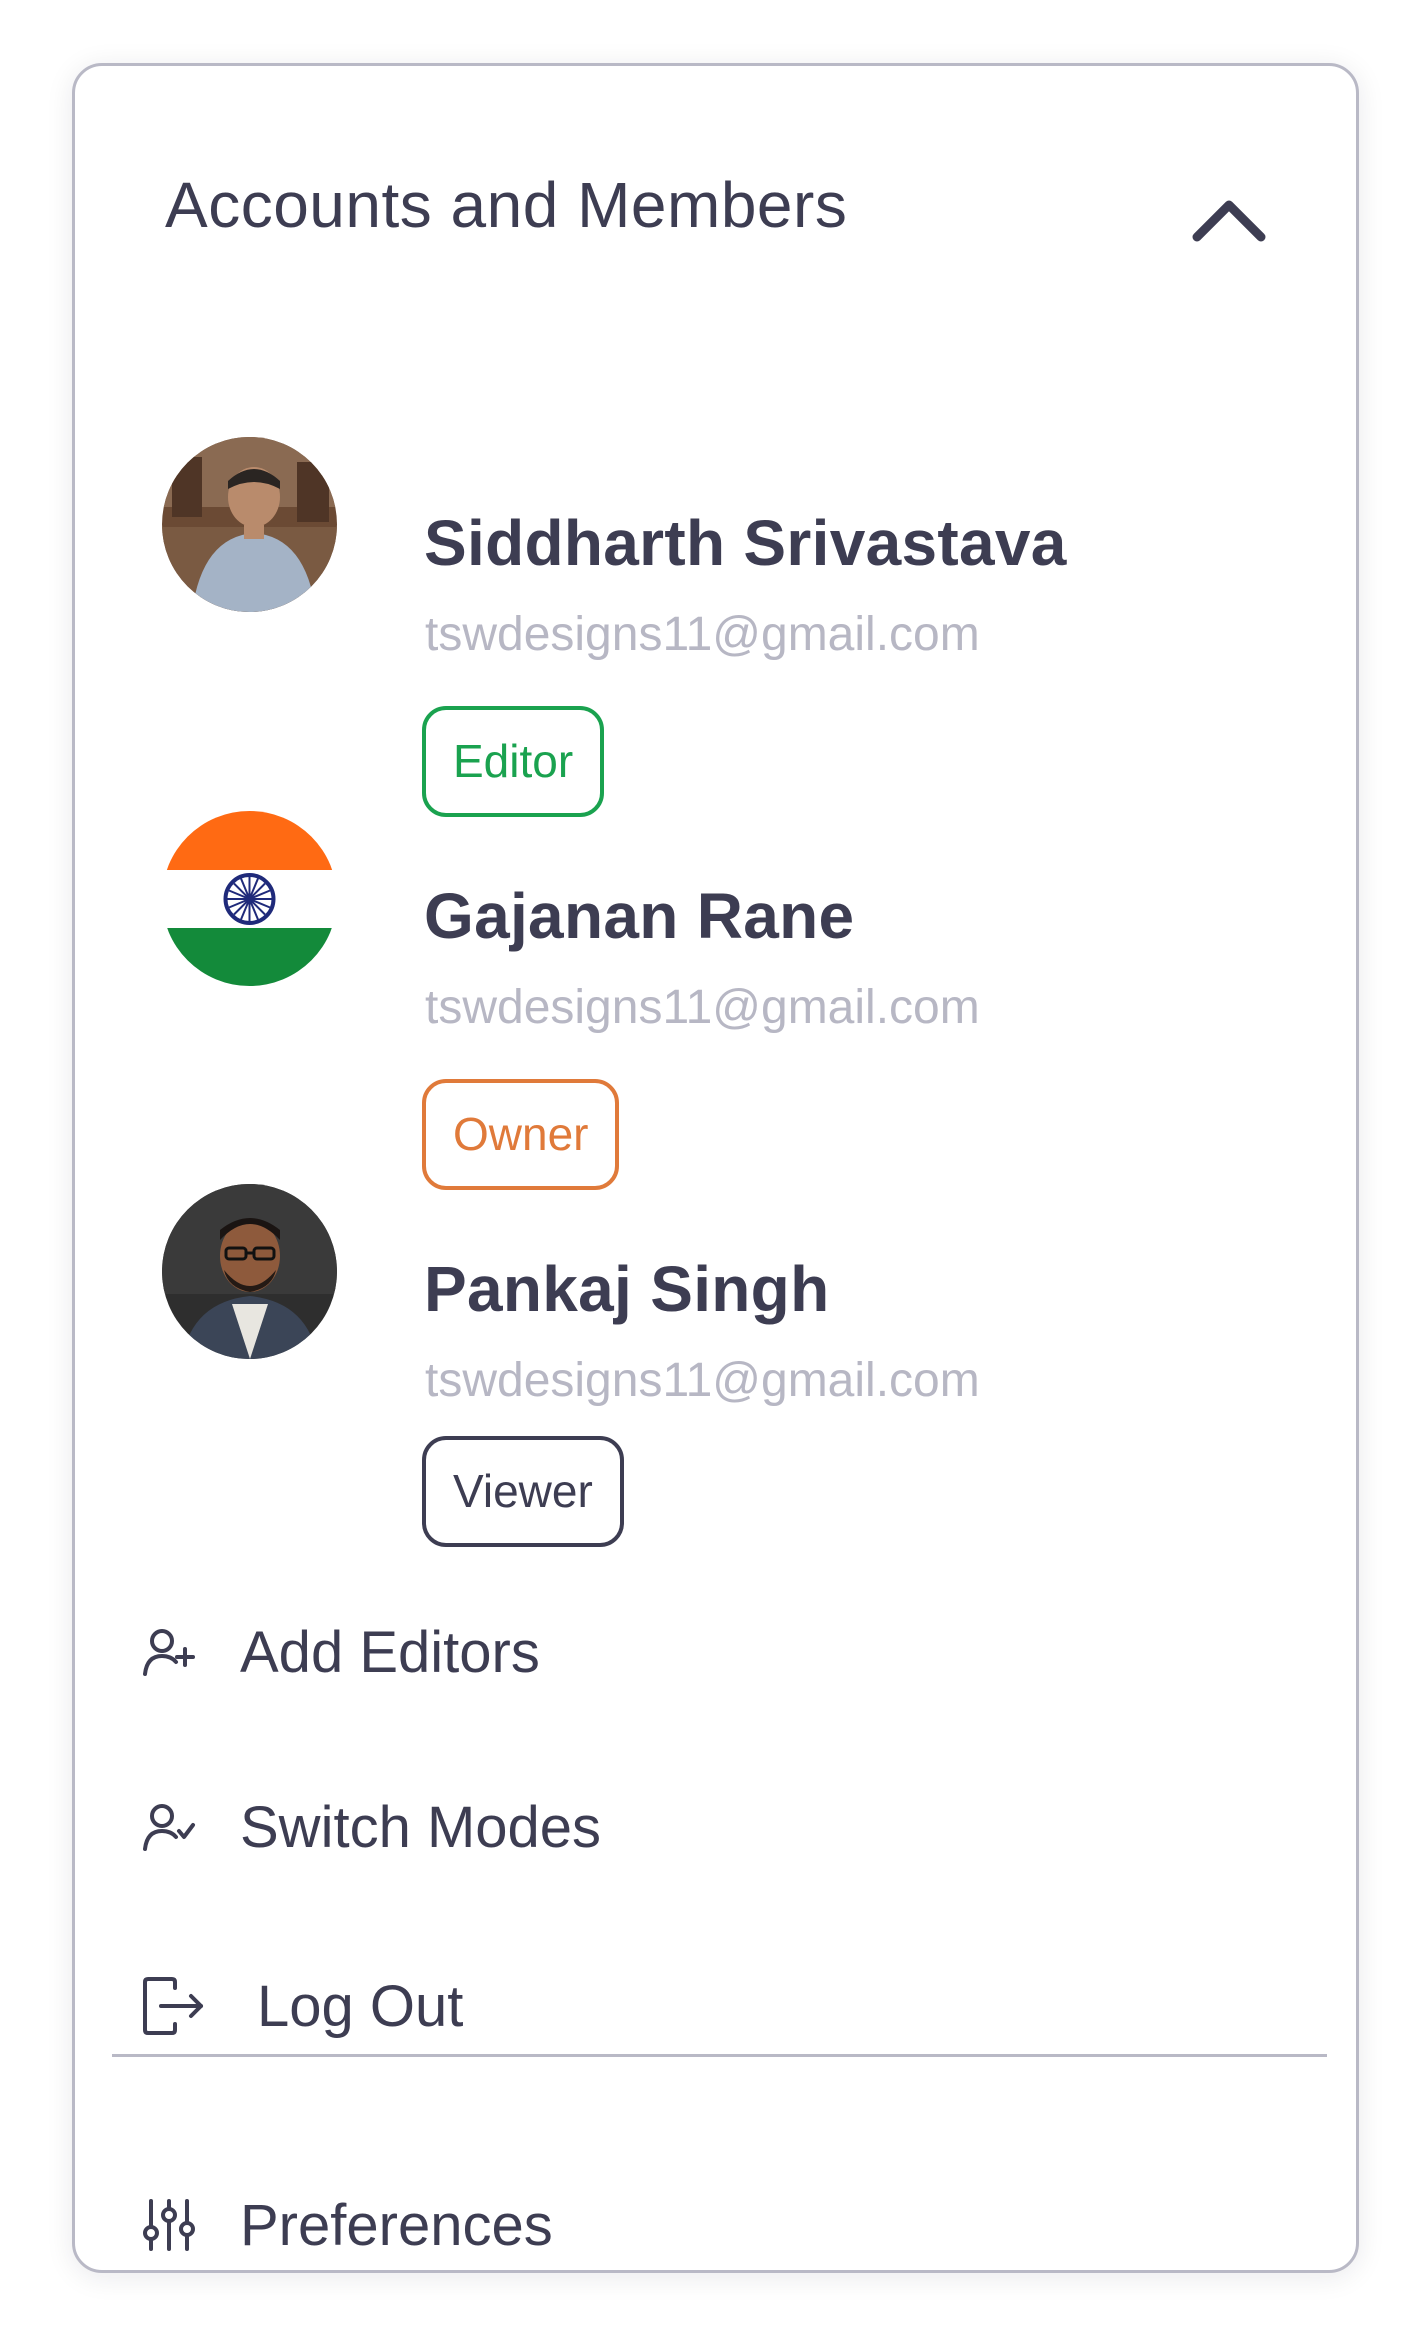 Image resolution: width=1427 pixels, height=2348 pixels. Describe the element at coordinates (745, 543) in the screenshot. I see `member-name: Siddharth Srivastava` at that location.